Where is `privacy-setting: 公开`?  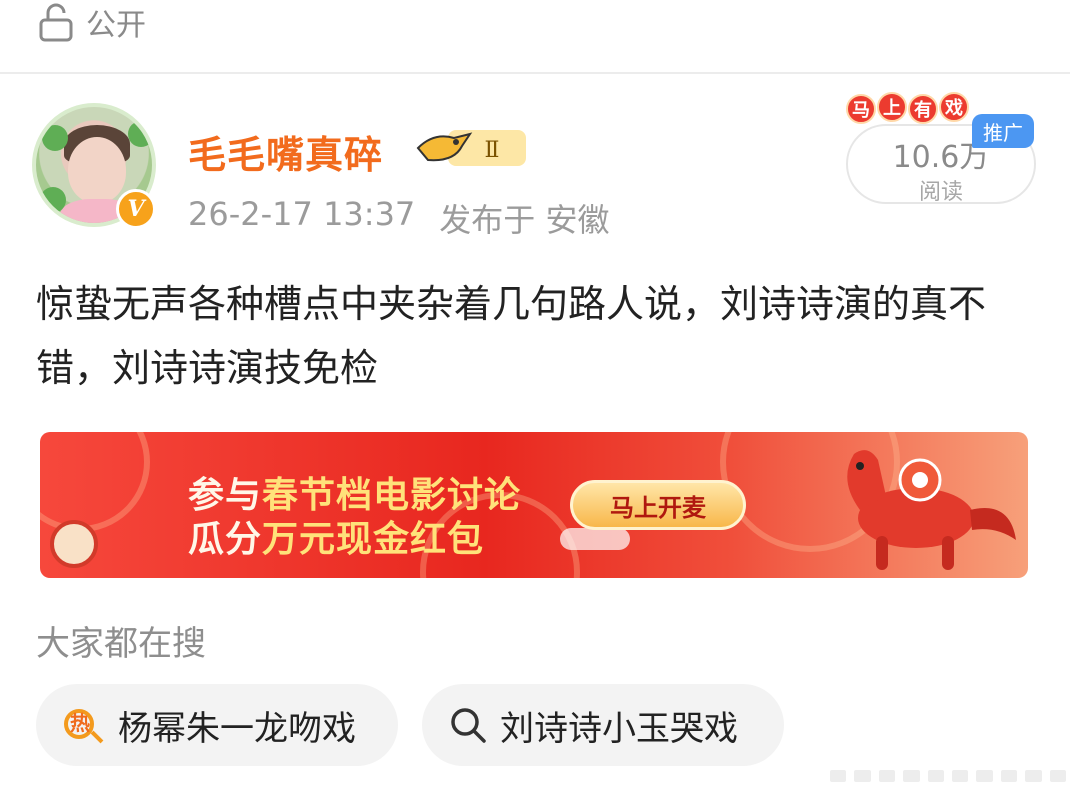 privacy-setting: 公开 is located at coordinates (91, 22).